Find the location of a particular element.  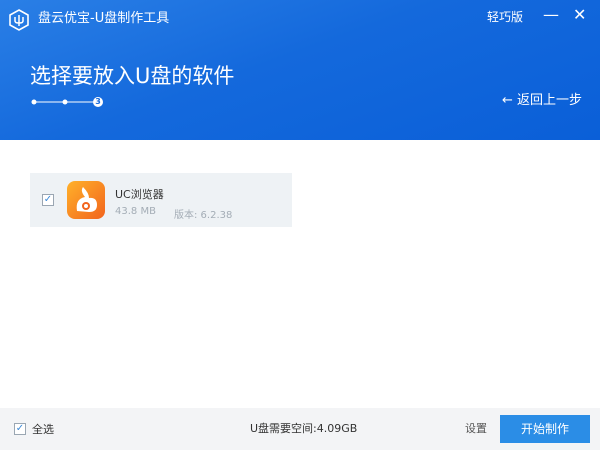

software-checkbox: ✓ is located at coordinates (48, 200).